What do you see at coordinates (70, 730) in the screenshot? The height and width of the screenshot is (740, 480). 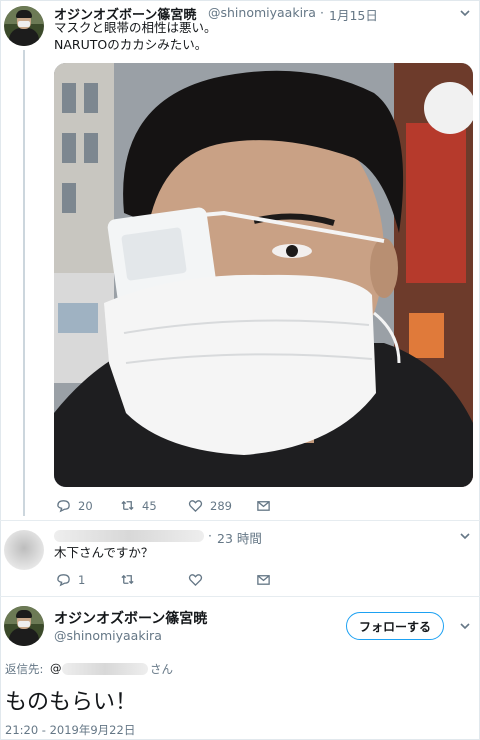 I see `timestamp: 21:20 - 2019年9月22日` at bounding box center [70, 730].